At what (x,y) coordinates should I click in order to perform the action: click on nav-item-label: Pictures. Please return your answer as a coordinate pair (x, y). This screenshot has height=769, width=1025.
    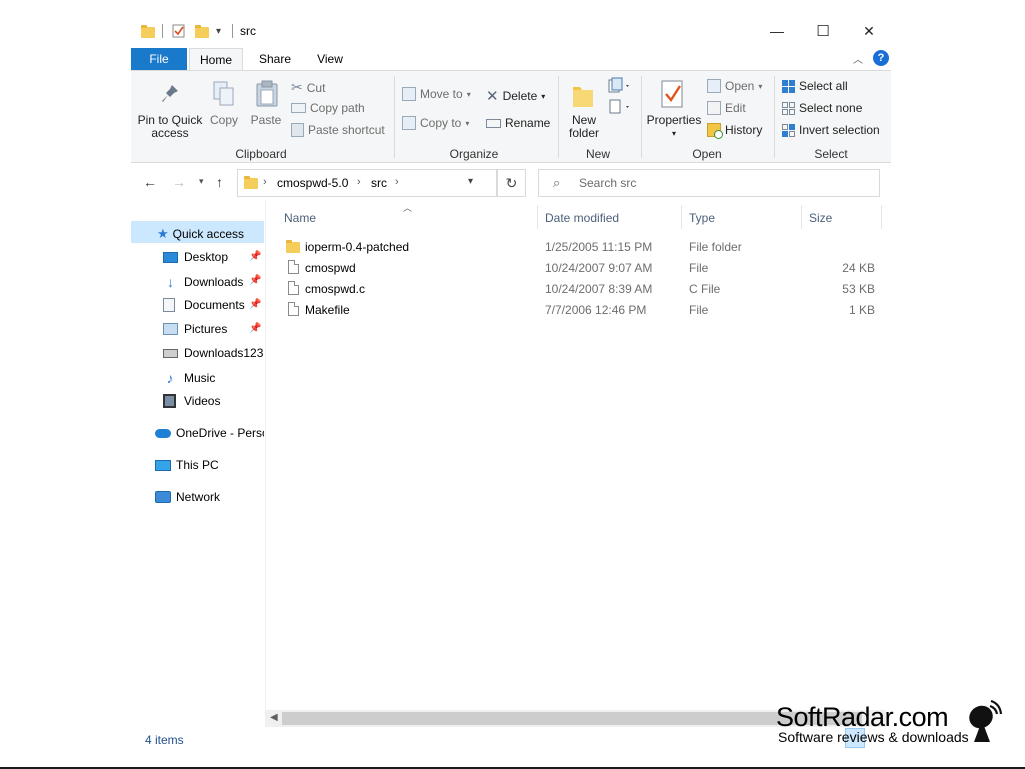
    Looking at the image, I should click on (206, 329).